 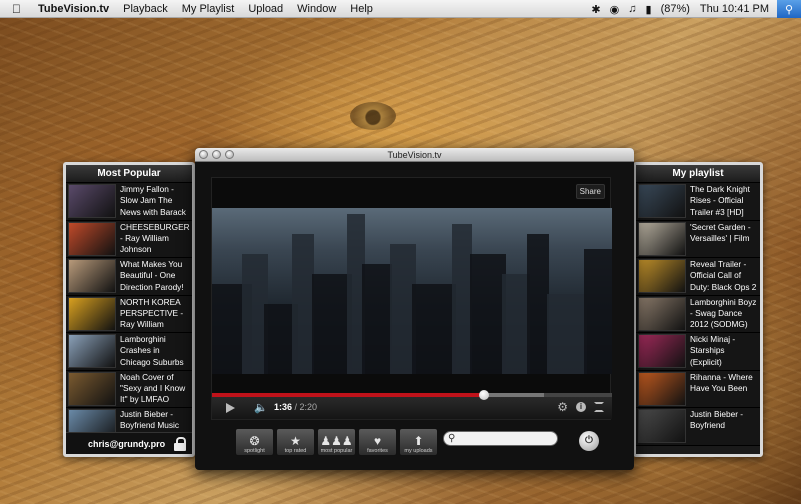 I want to click on menu-help: Help, so click(x=361, y=9).